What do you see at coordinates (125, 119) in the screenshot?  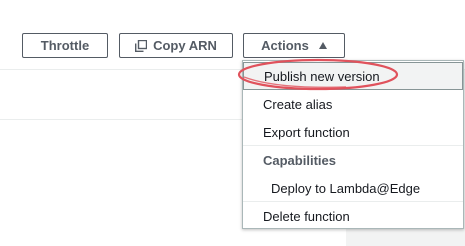 I see `content-divider` at bounding box center [125, 119].